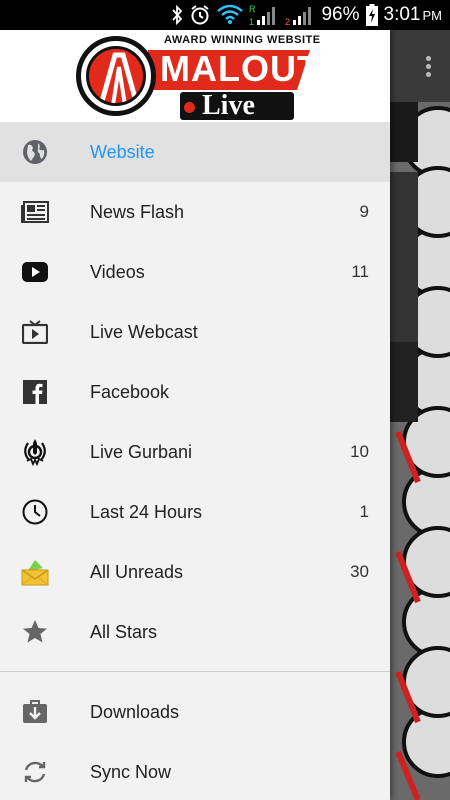  Describe the element at coordinates (195, 572) in the screenshot. I see `nav-item-all-unreads: All Unreads 30` at that location.